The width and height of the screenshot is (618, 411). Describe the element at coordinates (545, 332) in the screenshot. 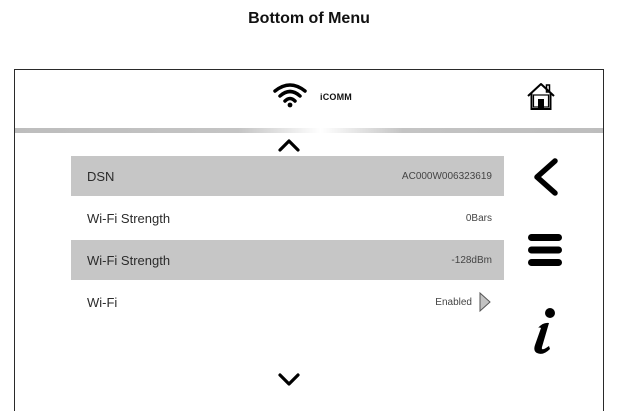

I see `info-icon` at that location.